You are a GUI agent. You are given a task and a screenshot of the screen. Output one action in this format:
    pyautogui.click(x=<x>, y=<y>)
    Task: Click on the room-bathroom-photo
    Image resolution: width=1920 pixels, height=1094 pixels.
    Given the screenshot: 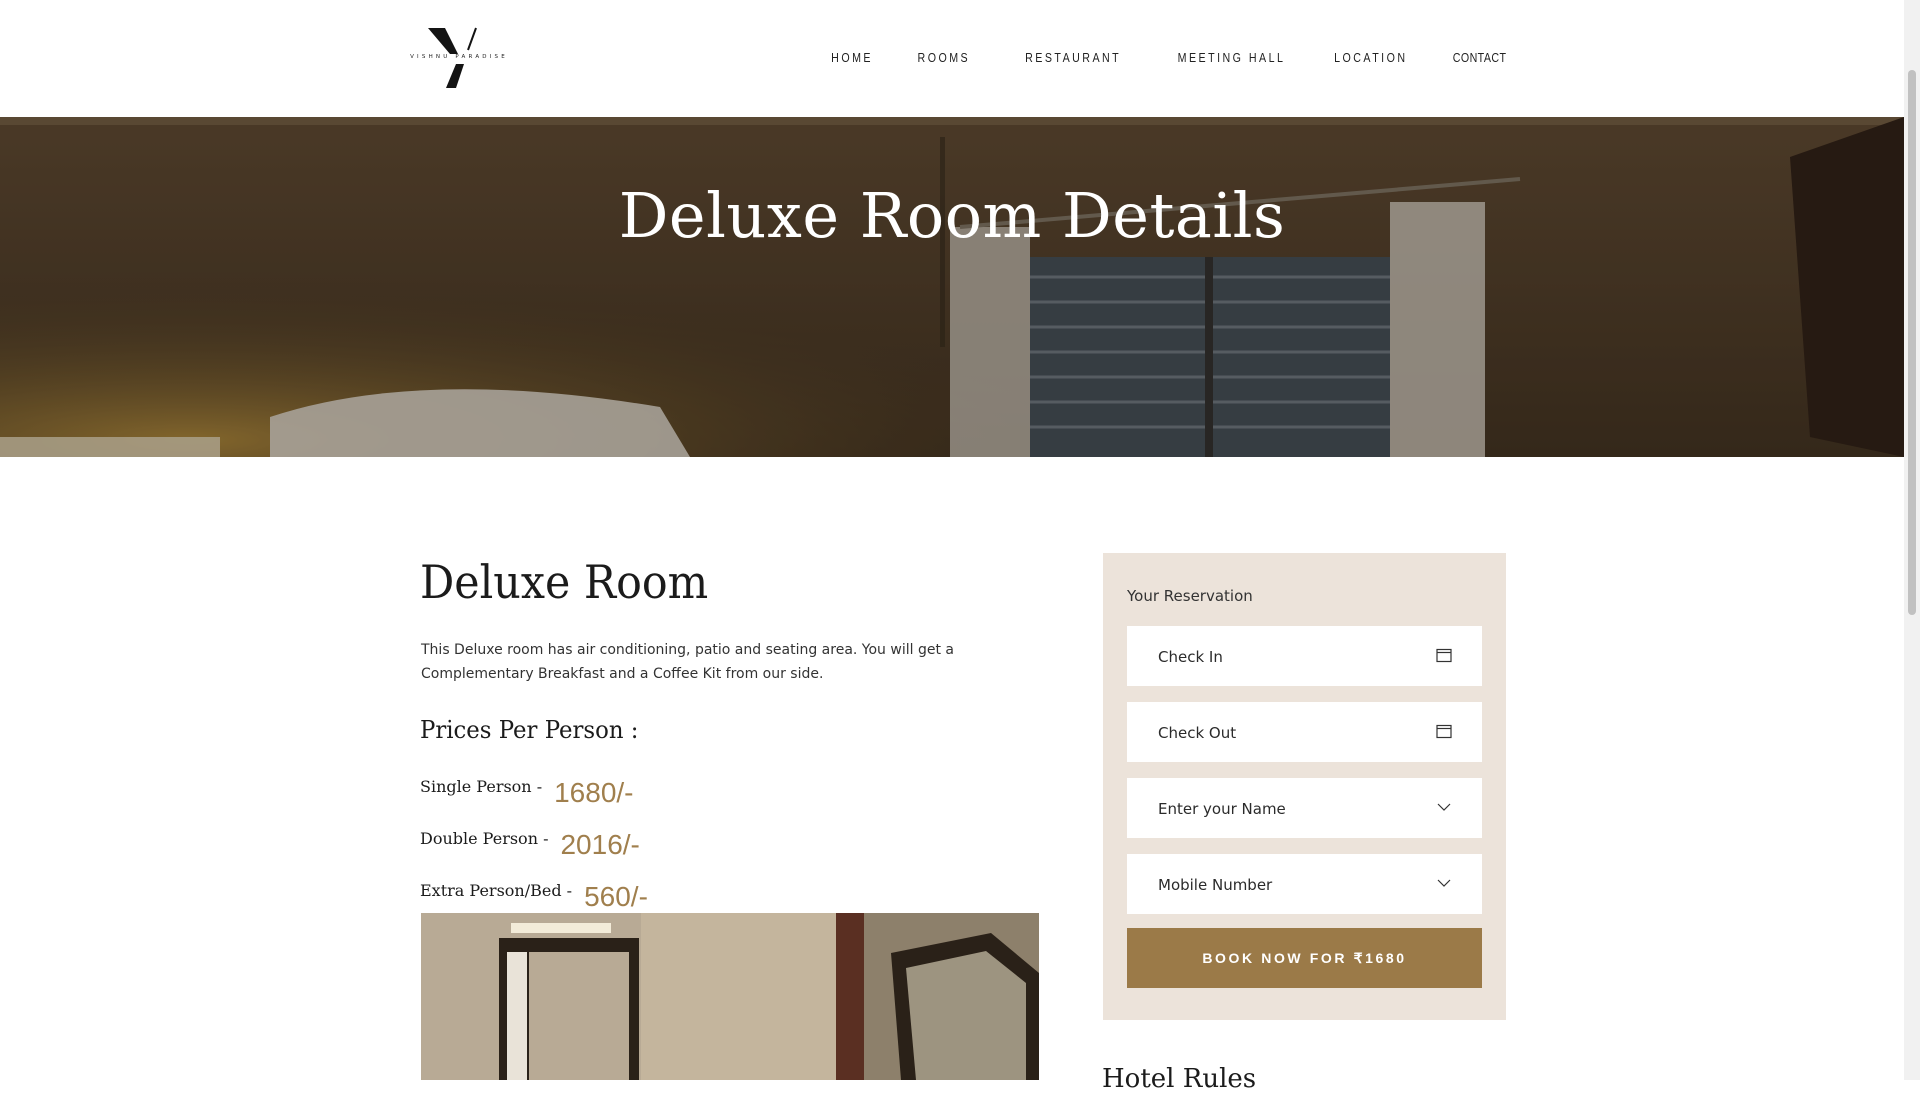 What is the action you would take?
    pyautogui.click(x=730, y=996)
    